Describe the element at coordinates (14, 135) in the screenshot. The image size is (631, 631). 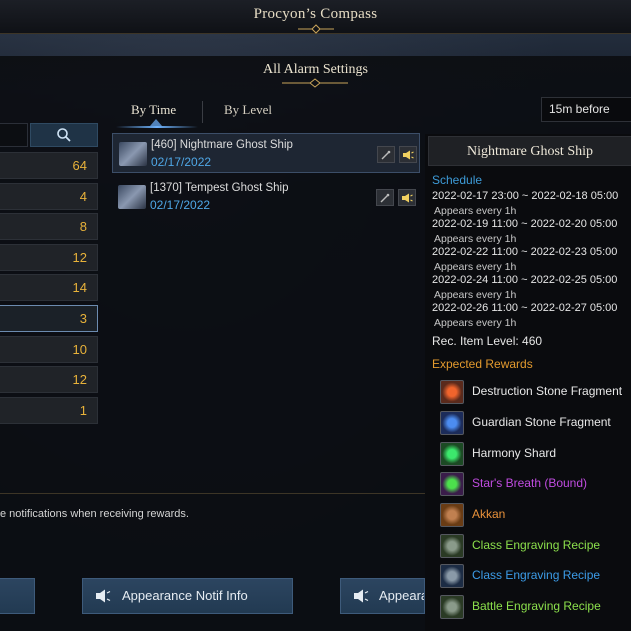
I see `search-input` at that location.